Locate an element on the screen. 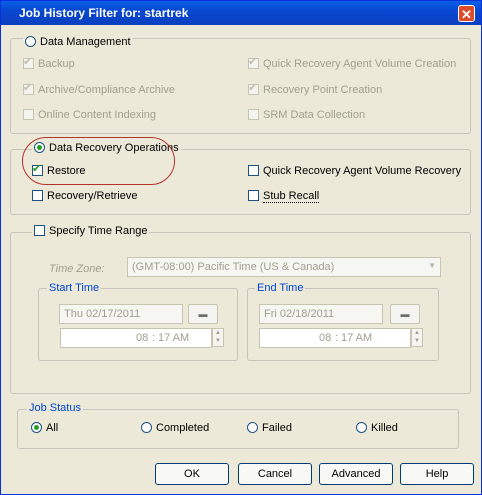 The height and width of the screenshot is (495, 482). end-time-field: 08 : 17 AM is located at coordinates (335, 338).